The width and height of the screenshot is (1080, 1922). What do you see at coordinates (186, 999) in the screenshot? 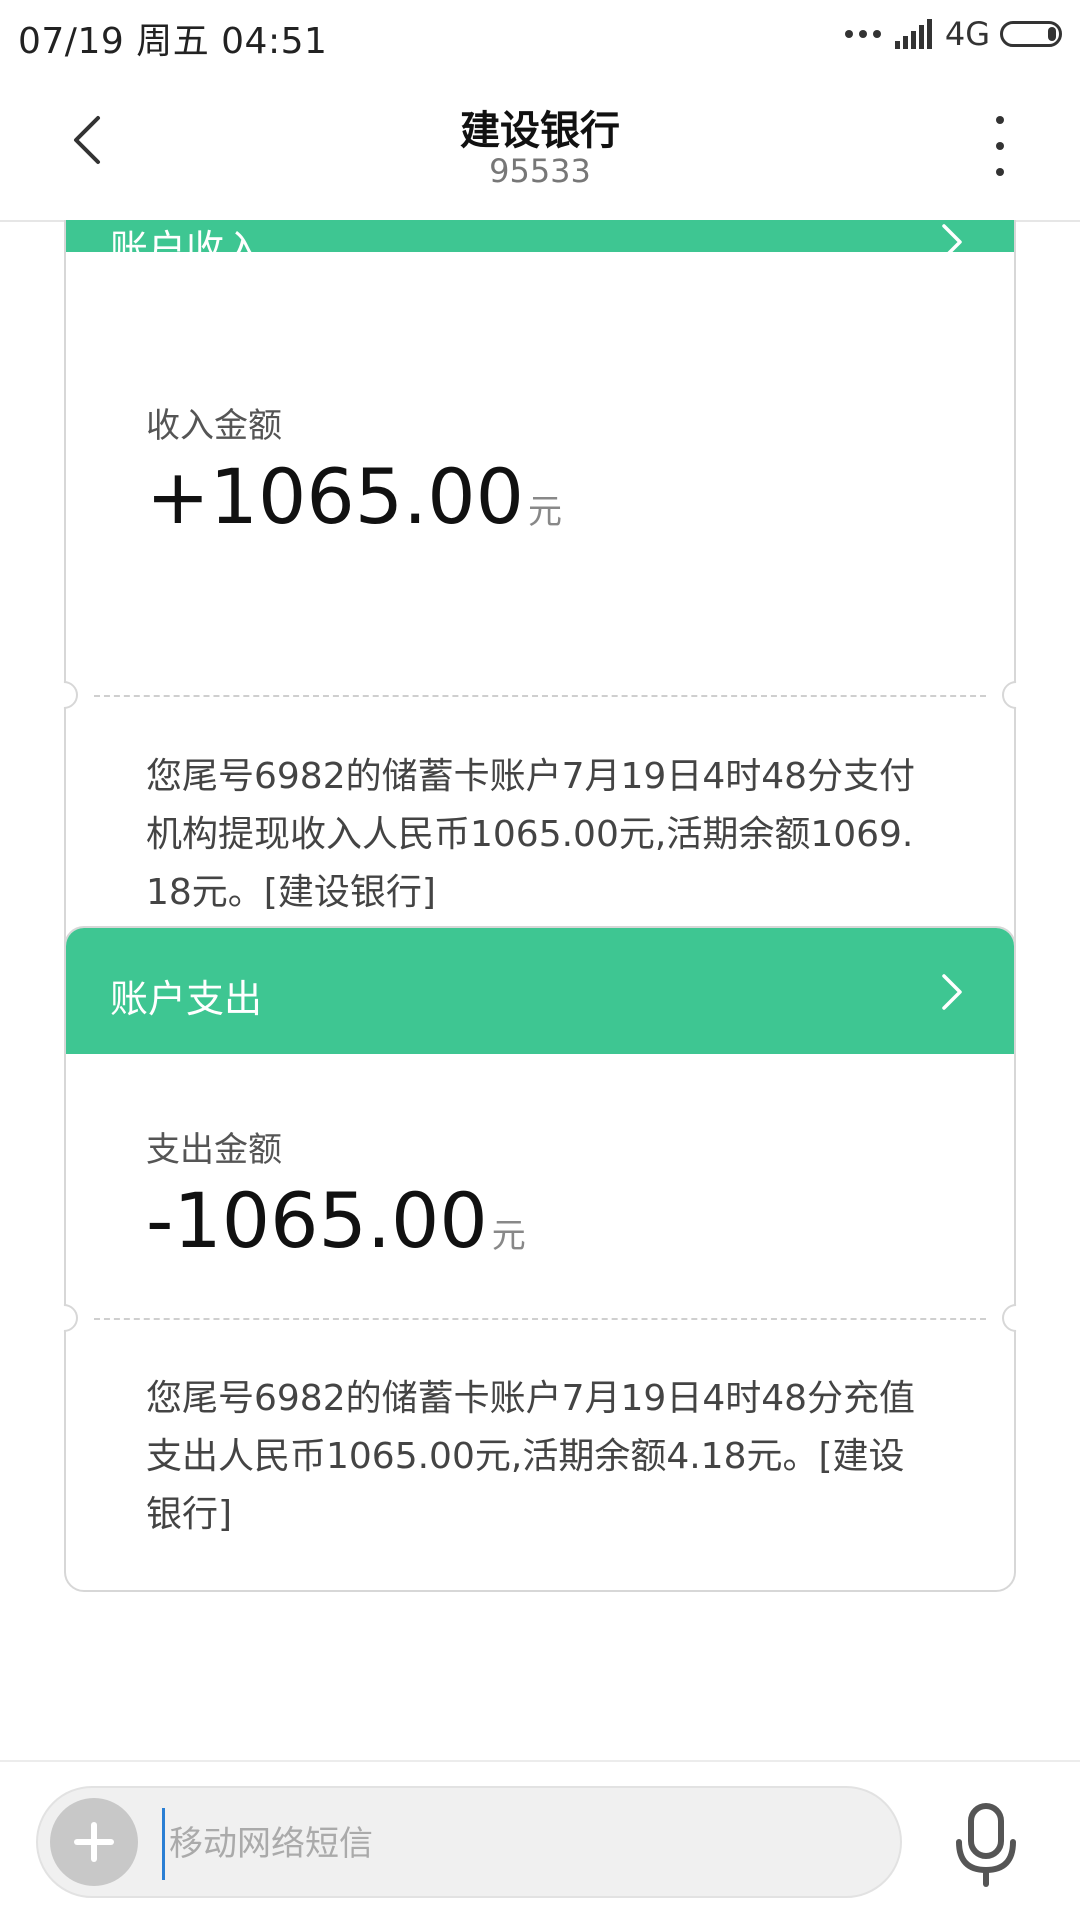
I see `expense-card-title: 账户支出` at bounding box center [186, 999].